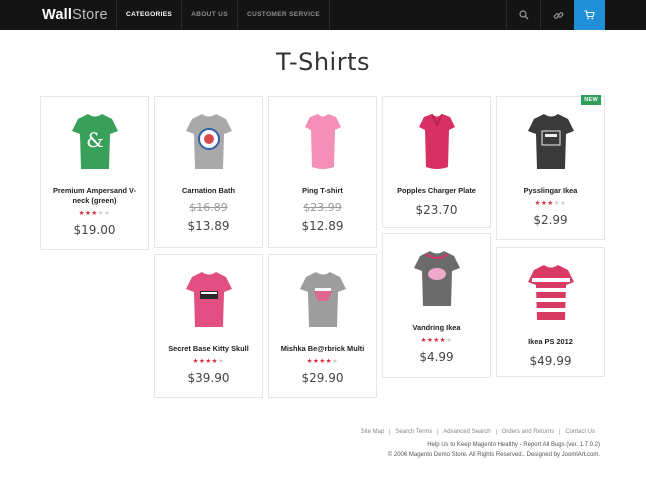 The width and height of the screenshot is (646, 477). I want to click on product-name-line: Ikea PS 2012, so click(550, 341).